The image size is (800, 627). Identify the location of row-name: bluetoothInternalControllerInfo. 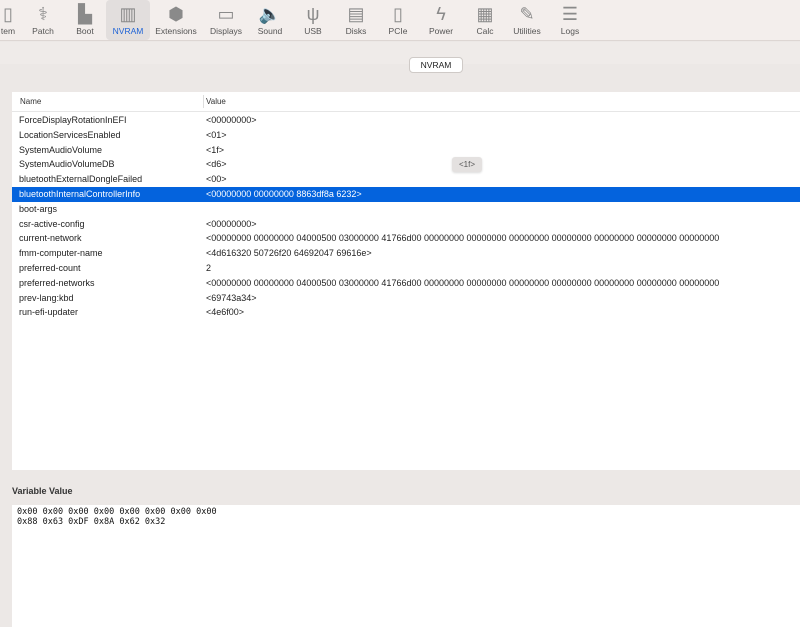
(80, 194).